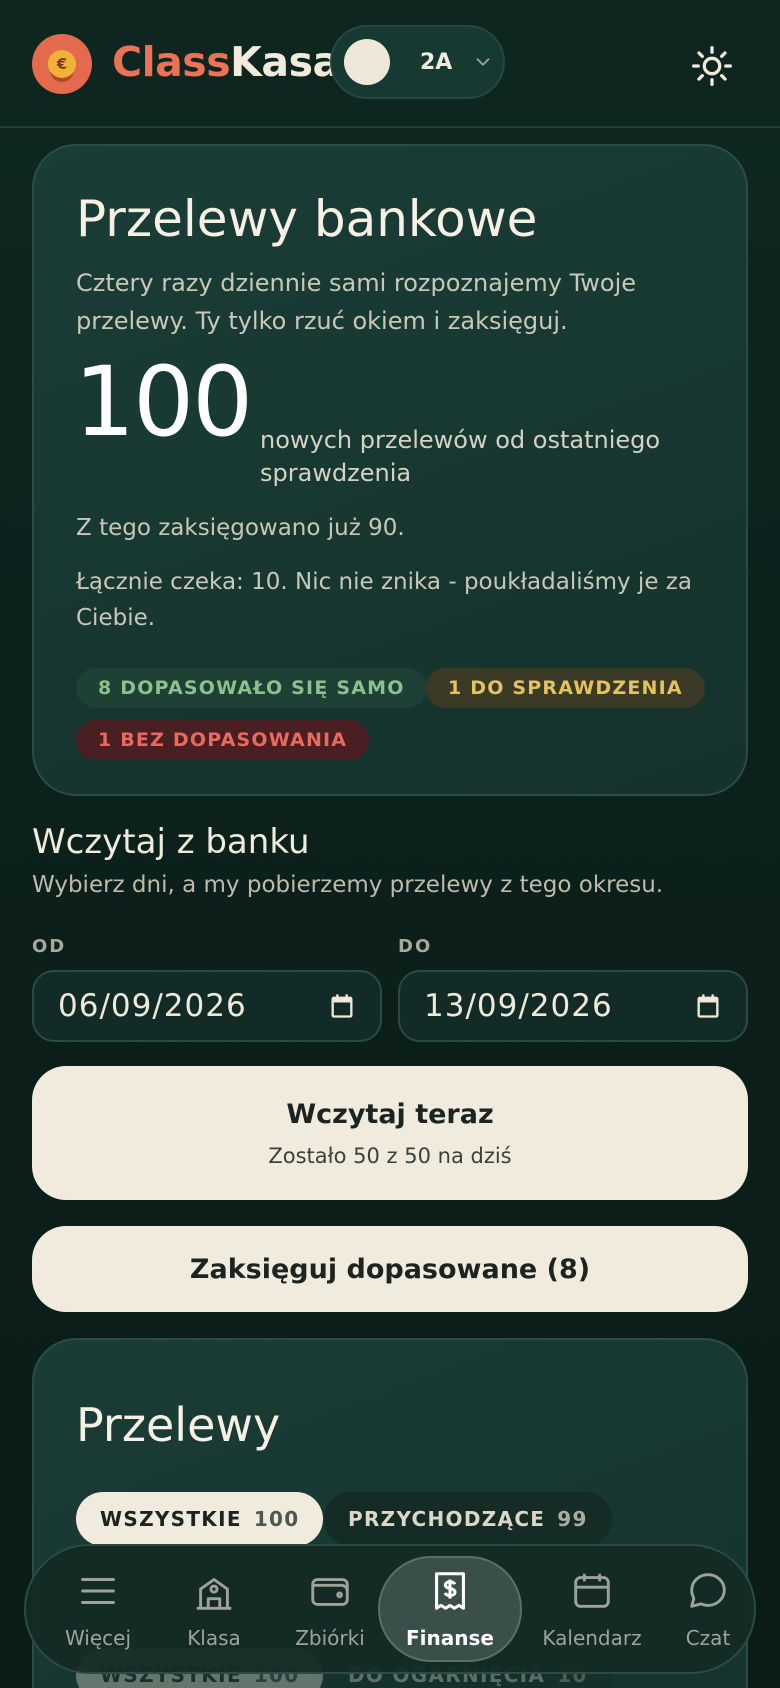 The height and width of the screenshot is (1688, 780). What do you see at coordinates (178, 1425) in the screenshot?
I see `transfers-title: Przelewy` at bounding box center [178, 1425].